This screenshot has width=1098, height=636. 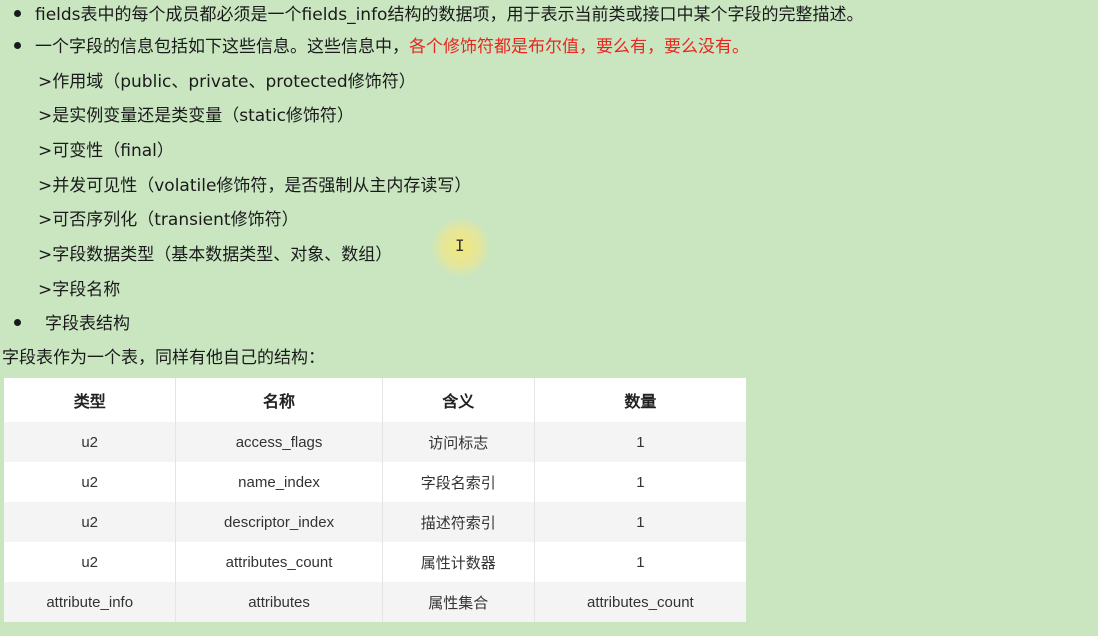 I want to click on table-header-row: 类型 名称 含义 数量, so click(x=375, y=400).